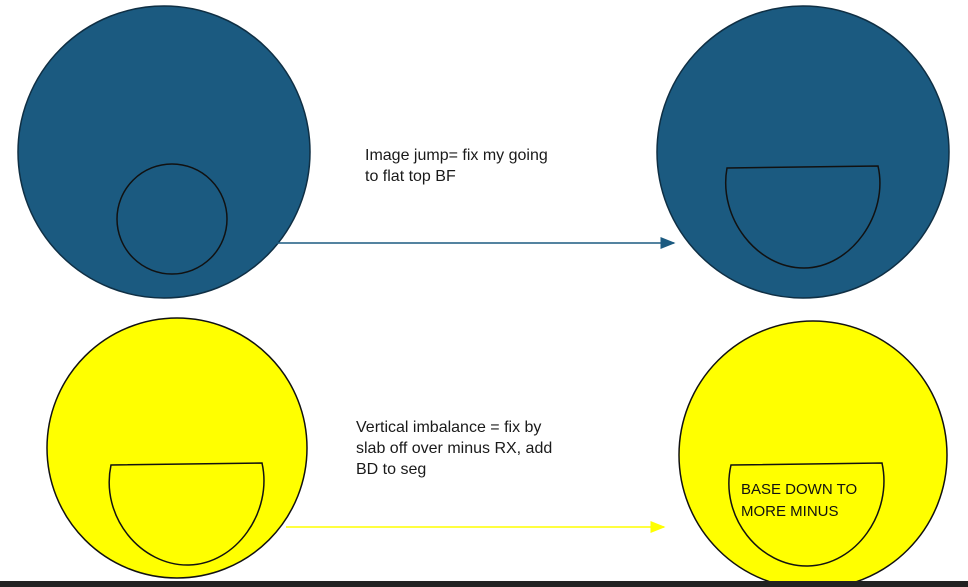 The width and height of the screenshot is (968, 587). I want to click on image-jump-note: Image jump= fix my going to flat top BF, so click(456, 166).